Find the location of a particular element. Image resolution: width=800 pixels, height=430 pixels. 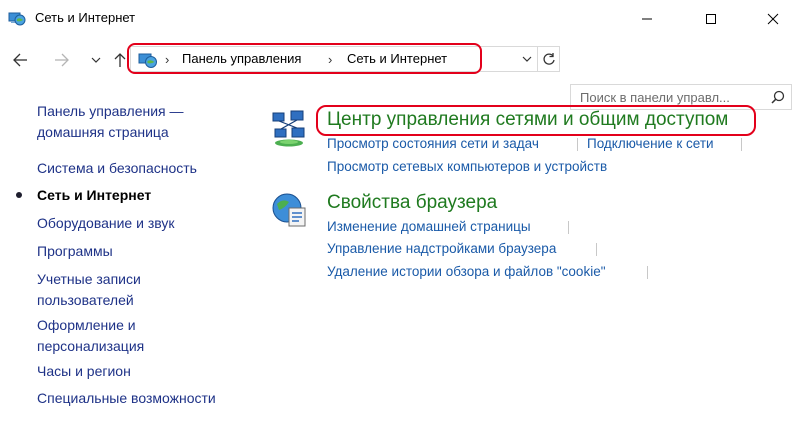

maximize-icon is located at coordinates (711, 18).